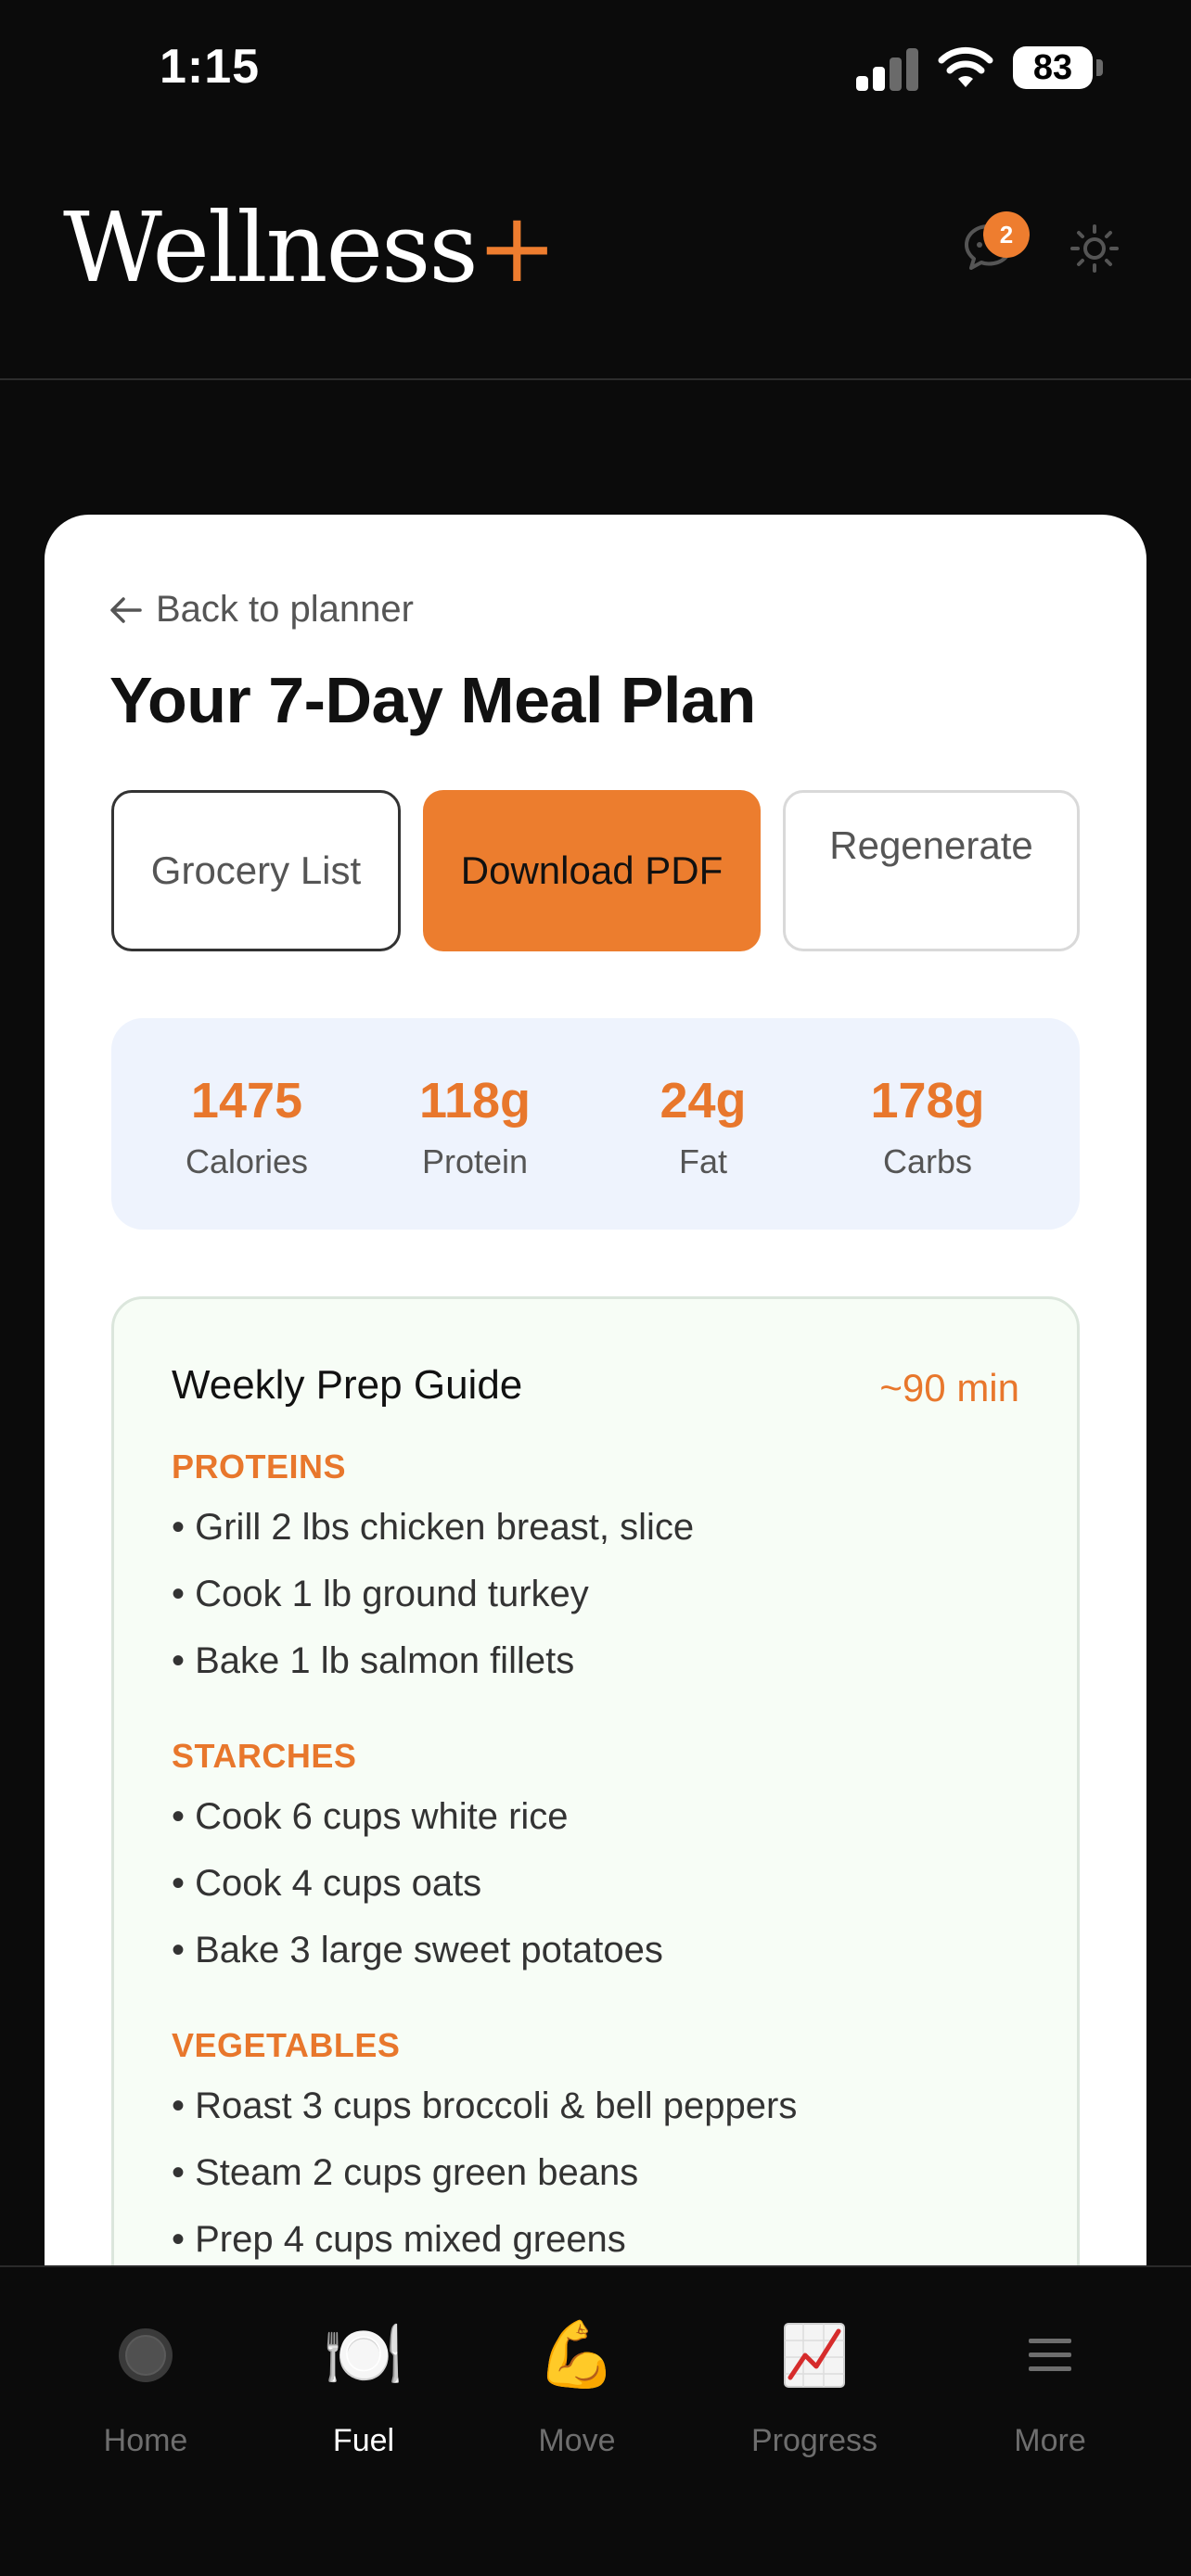 Image resolution: width=1191 pixels, height=2576 pixels. What do you see at coordinates (433, 1527) in the screenshot?
I see `prep-item: • Grill 2 lbs chicken breast, slice` at bounding box center [433, 1527].